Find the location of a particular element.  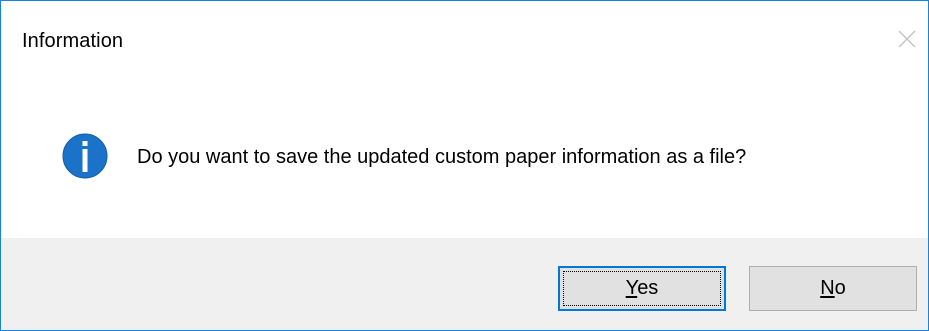

no-accelerator: N is located at coordinates (827, 288).